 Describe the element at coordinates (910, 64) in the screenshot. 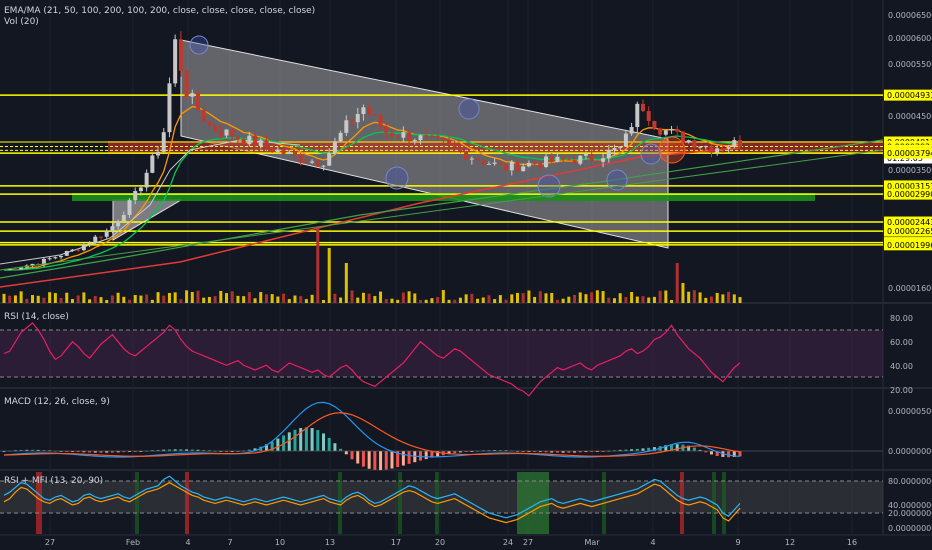

I see `price-tick-label: 0.00005500` at that location.